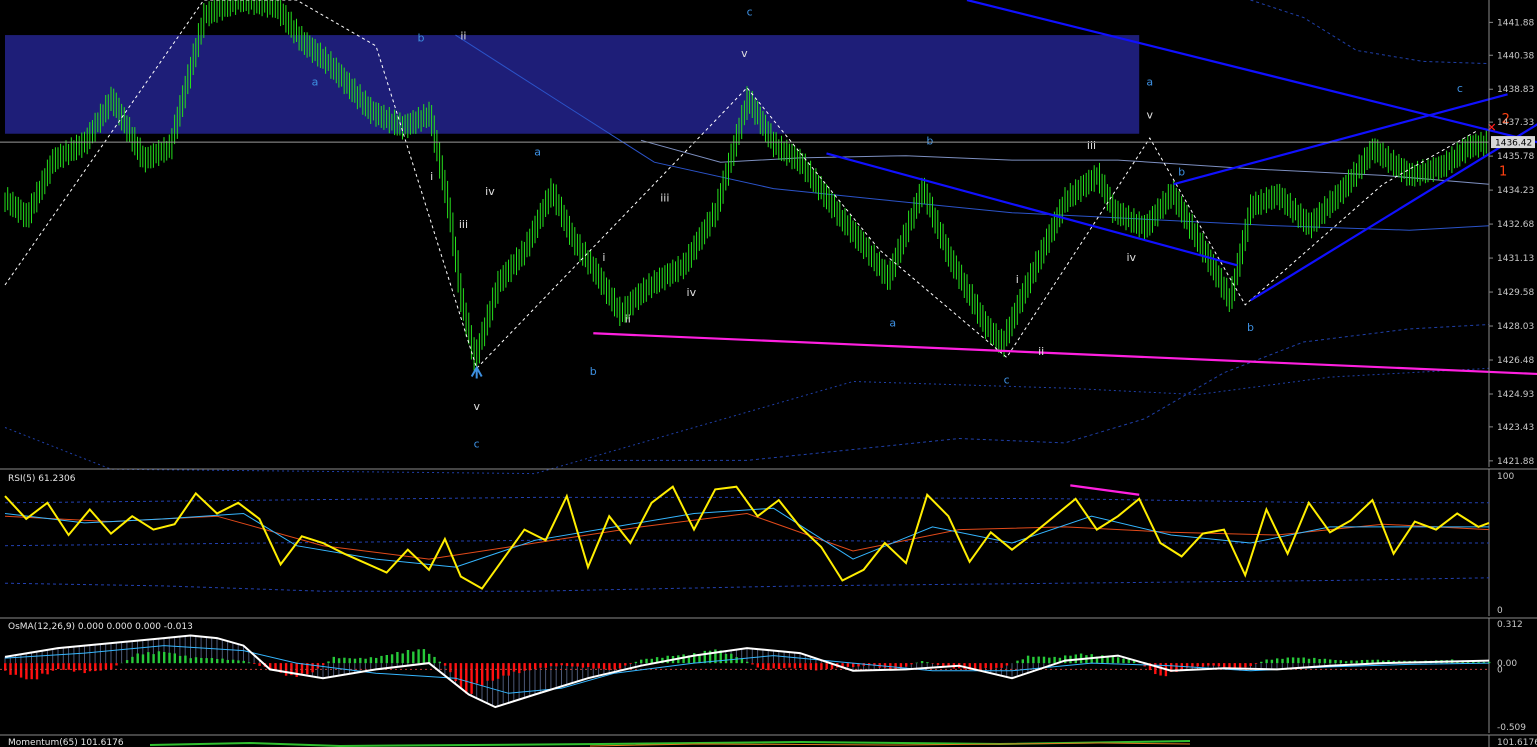  I want to click on price-tick-label: 1441.88, so click(1515, 23).